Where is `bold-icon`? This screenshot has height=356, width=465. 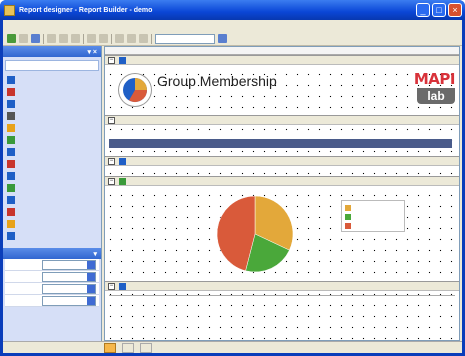
bold-icon is located at coordinates (119, 38).